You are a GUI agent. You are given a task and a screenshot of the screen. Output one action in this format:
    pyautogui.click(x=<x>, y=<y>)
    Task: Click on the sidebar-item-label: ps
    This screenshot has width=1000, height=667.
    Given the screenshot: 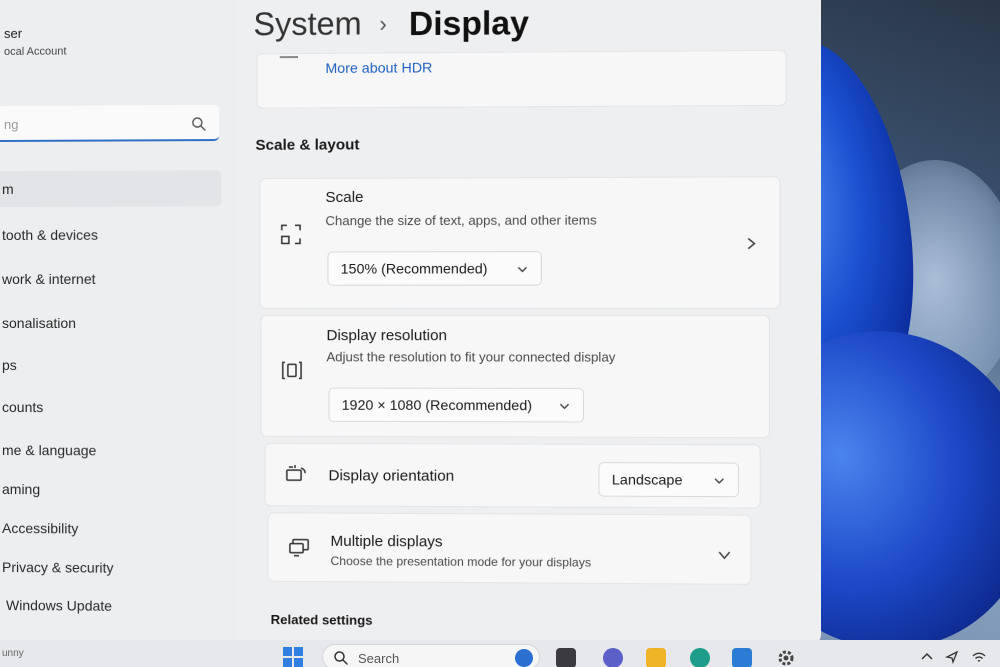 What is the action you would take?
    pyautogui.click(x=9, y=365)
    